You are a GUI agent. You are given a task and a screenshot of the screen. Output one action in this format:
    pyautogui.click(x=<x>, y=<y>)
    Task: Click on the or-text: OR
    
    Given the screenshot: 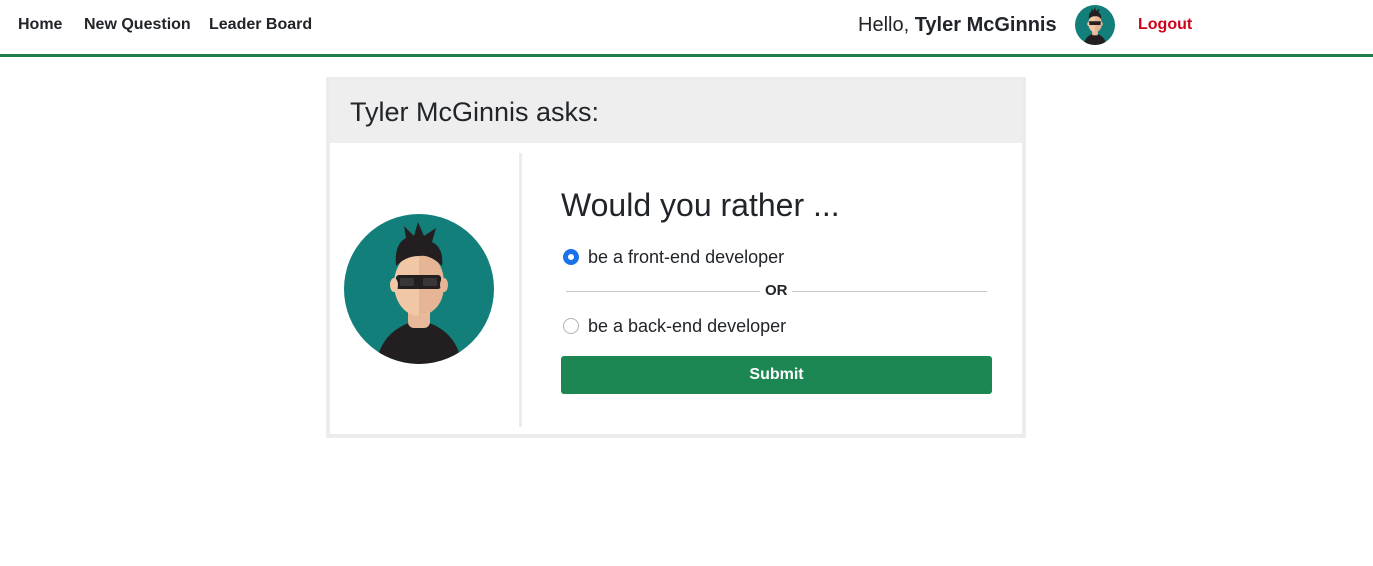 What is the action you would take?
    pyautogui.click(x=776, y=290)
    